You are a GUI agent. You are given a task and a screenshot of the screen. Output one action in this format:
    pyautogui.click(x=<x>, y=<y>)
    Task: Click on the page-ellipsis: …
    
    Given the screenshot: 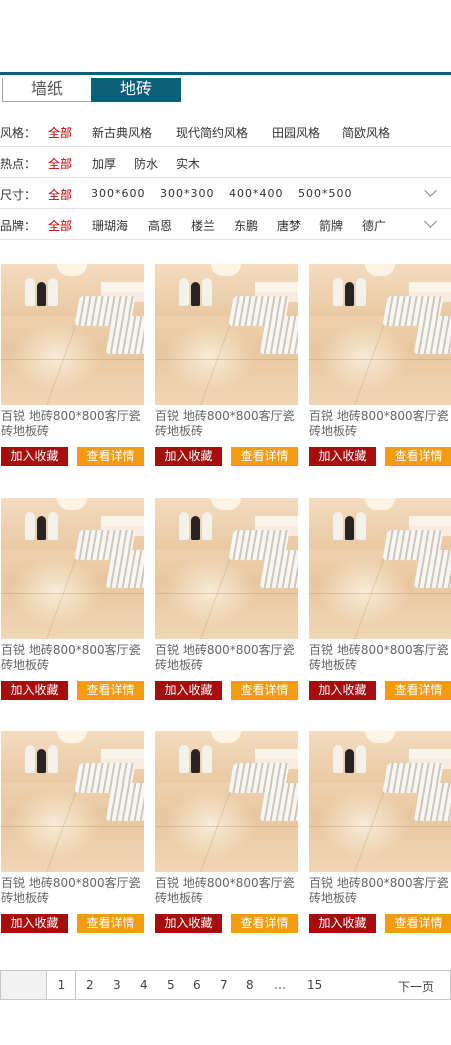 What is the action you would take?
    pyautogui.click(x=280, y=985)
    